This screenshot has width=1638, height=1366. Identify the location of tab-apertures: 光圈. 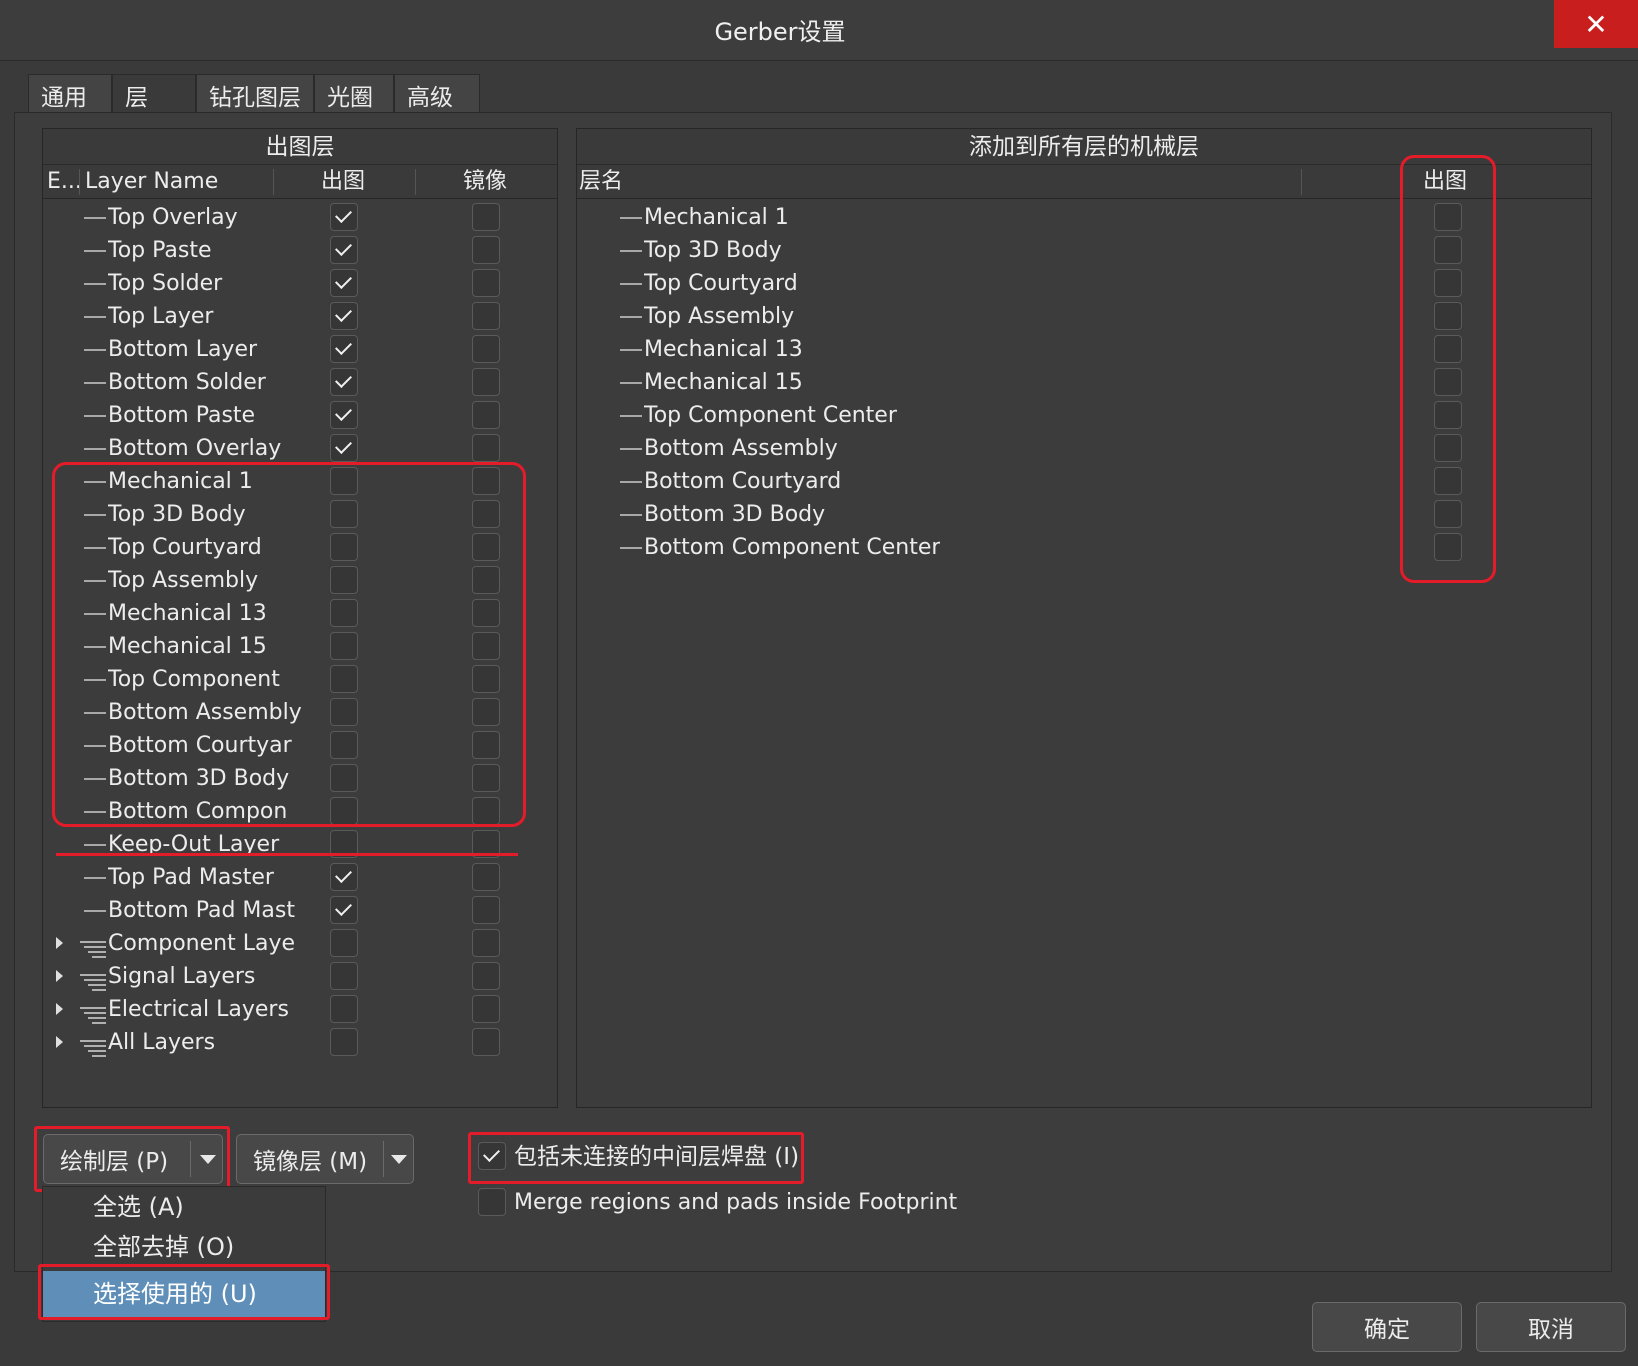
(354, 94).